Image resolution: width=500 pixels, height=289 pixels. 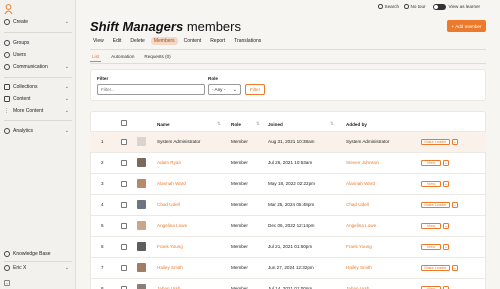 What do you see at coordinates (456, 6) in the screenshot?
I see `view-as-learner-toggle: View as learner` at bounding box center [456, 6].